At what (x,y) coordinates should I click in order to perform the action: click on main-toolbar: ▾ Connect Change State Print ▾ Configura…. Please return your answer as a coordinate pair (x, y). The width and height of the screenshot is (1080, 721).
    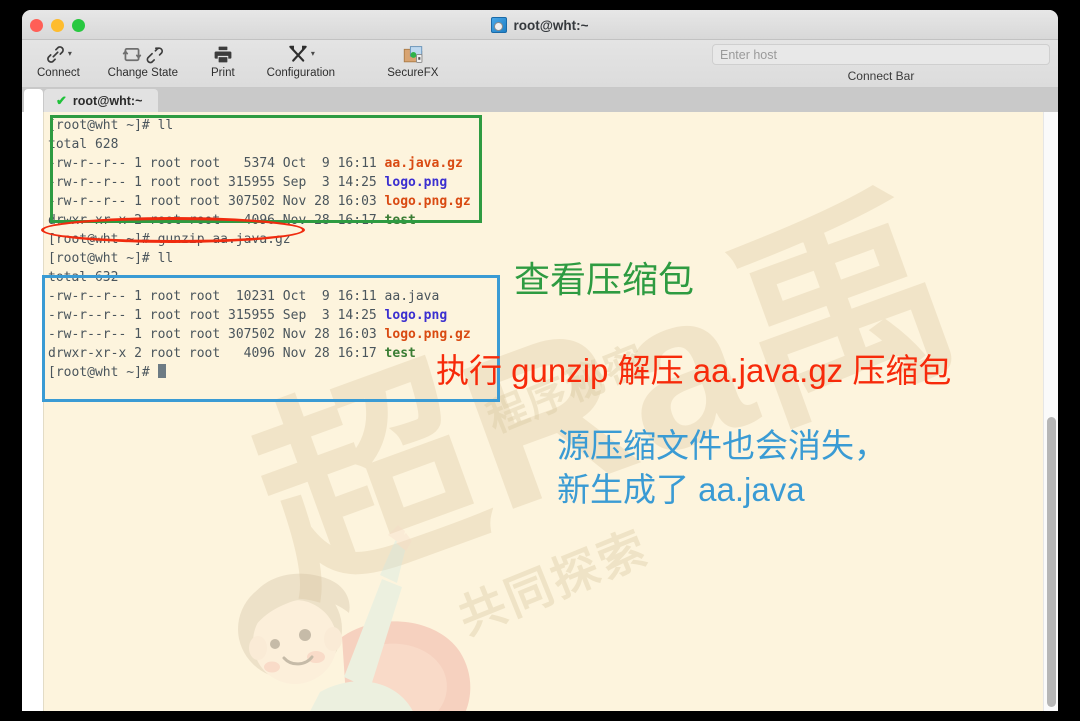
    Looking at the image, I should click on (540, 64).